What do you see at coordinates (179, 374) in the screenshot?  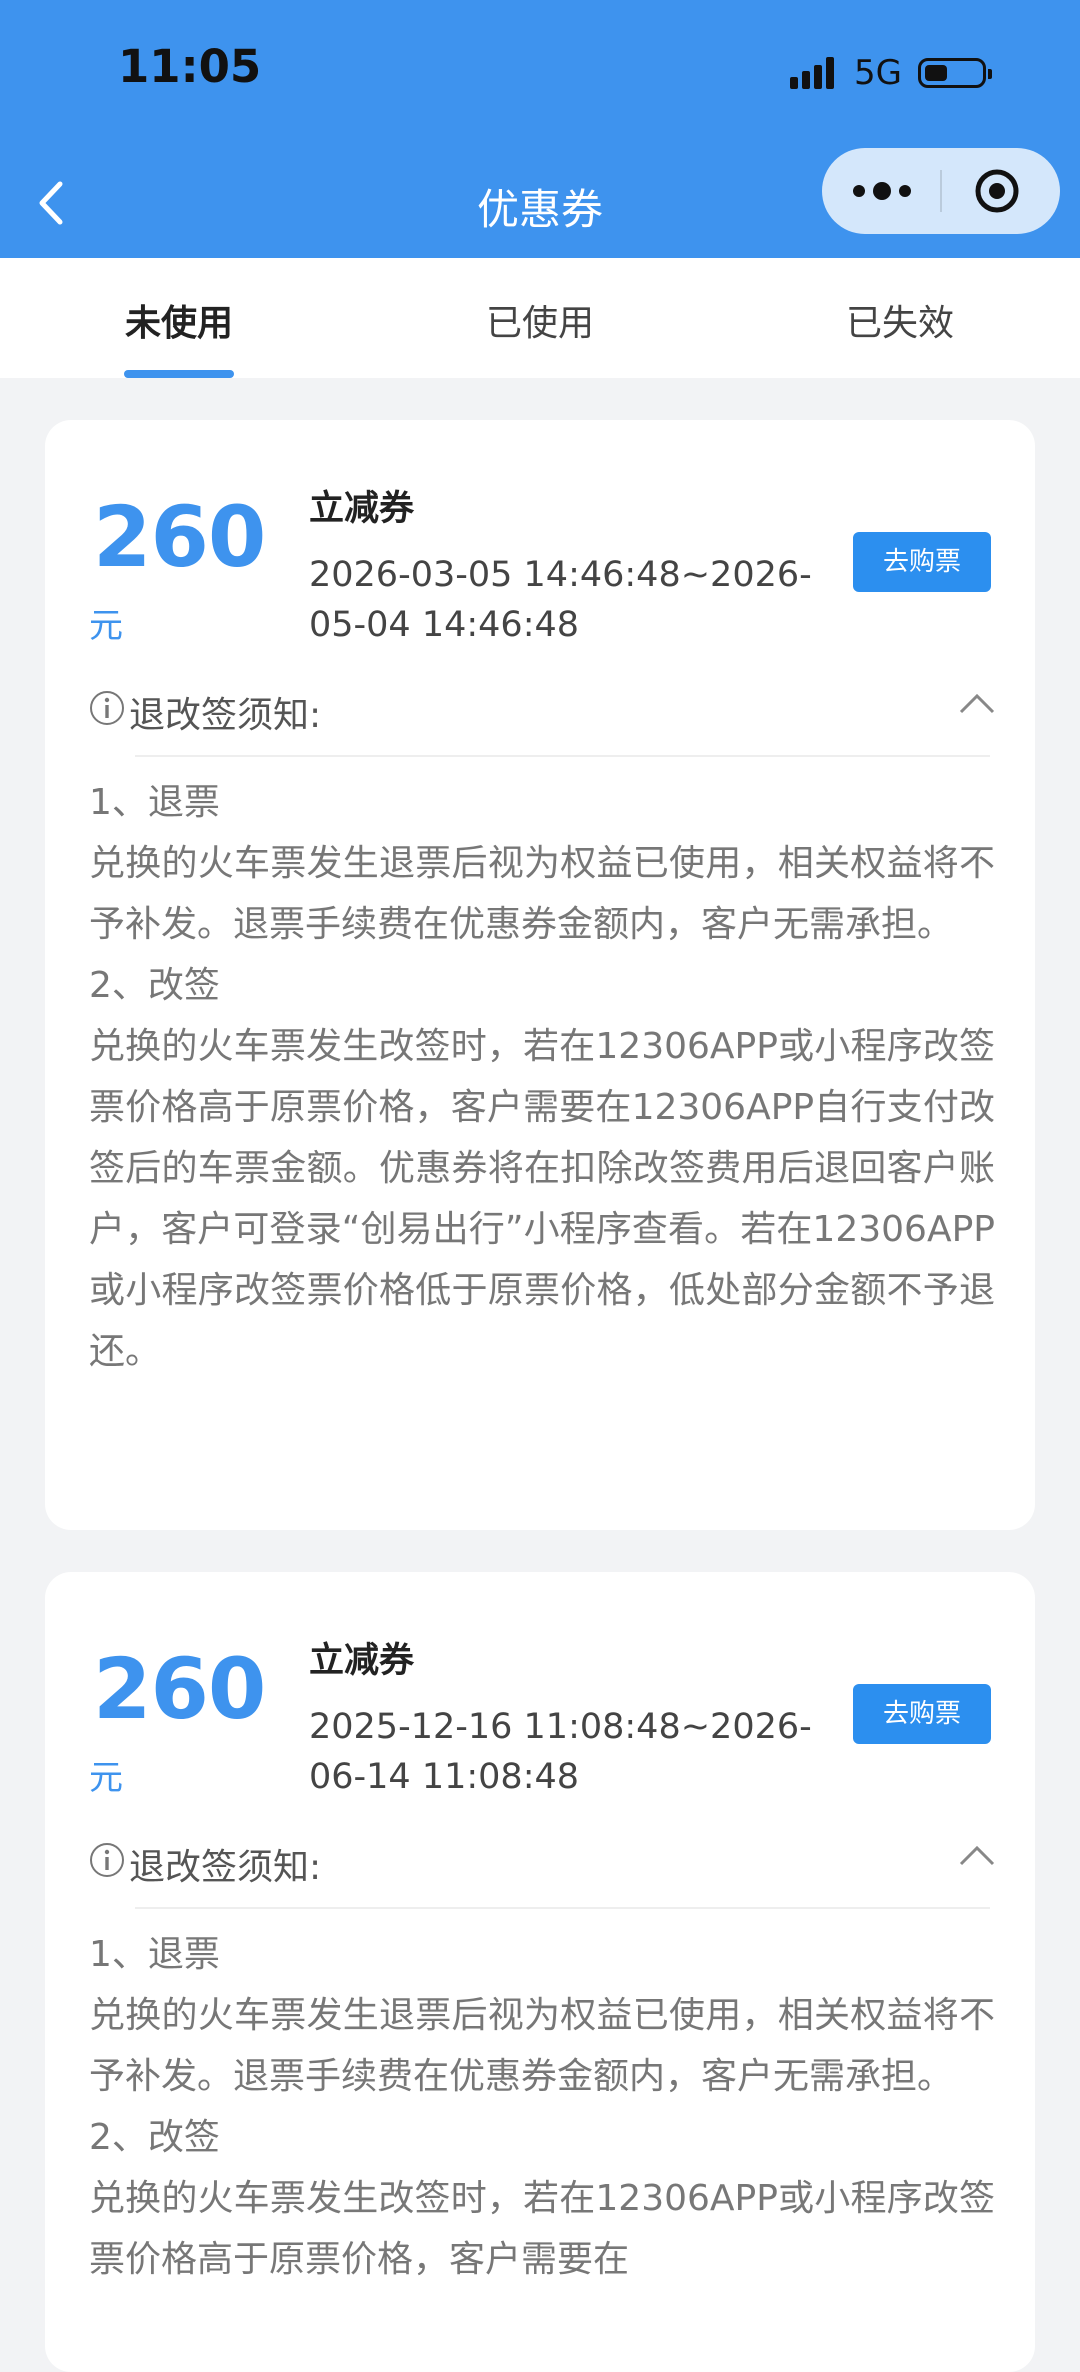 I see `tab-indicator` at bounding box center [179, 374].